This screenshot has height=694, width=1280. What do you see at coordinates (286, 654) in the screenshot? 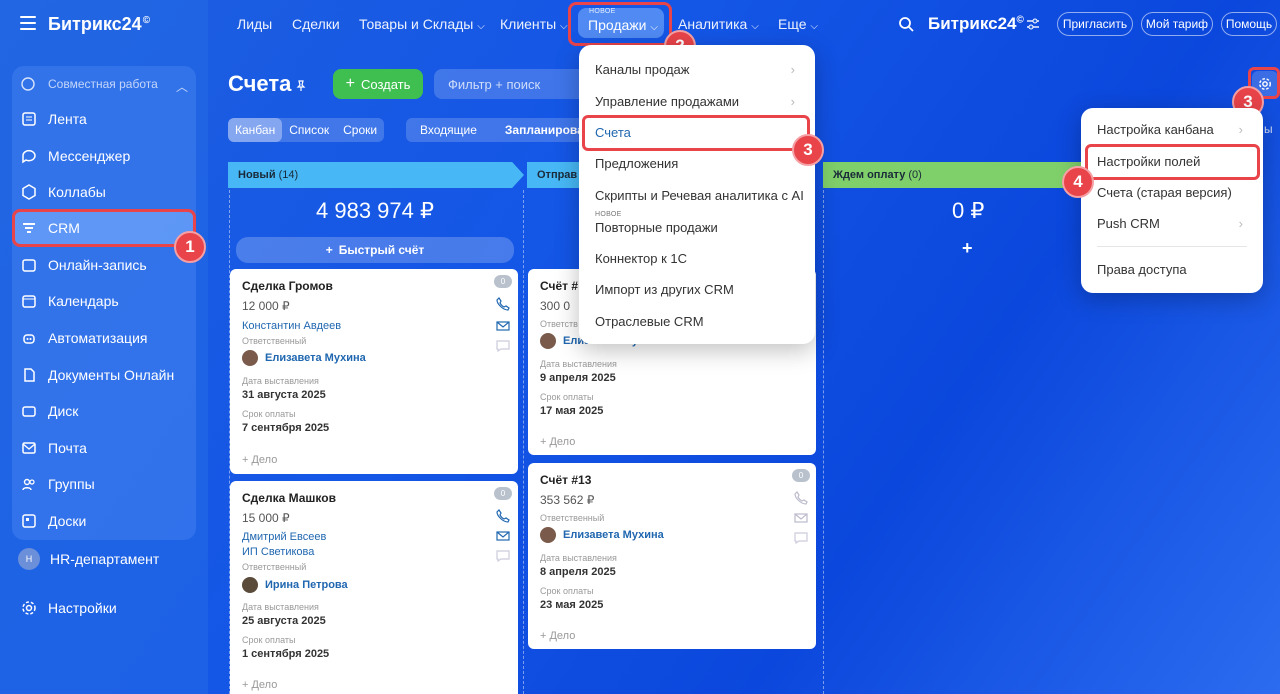
I see `card-due: 1 сентября 2025` at bounding box center [286, 654].